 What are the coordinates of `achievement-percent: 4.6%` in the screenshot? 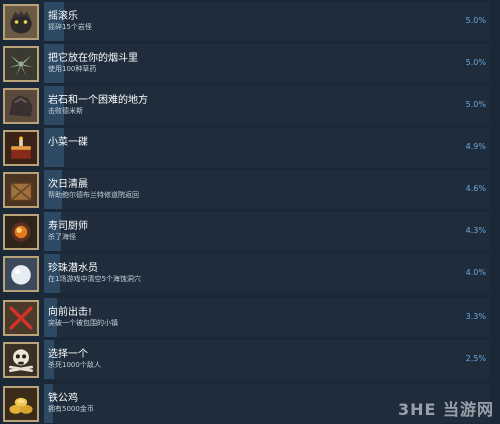 It's located at (475, 188).